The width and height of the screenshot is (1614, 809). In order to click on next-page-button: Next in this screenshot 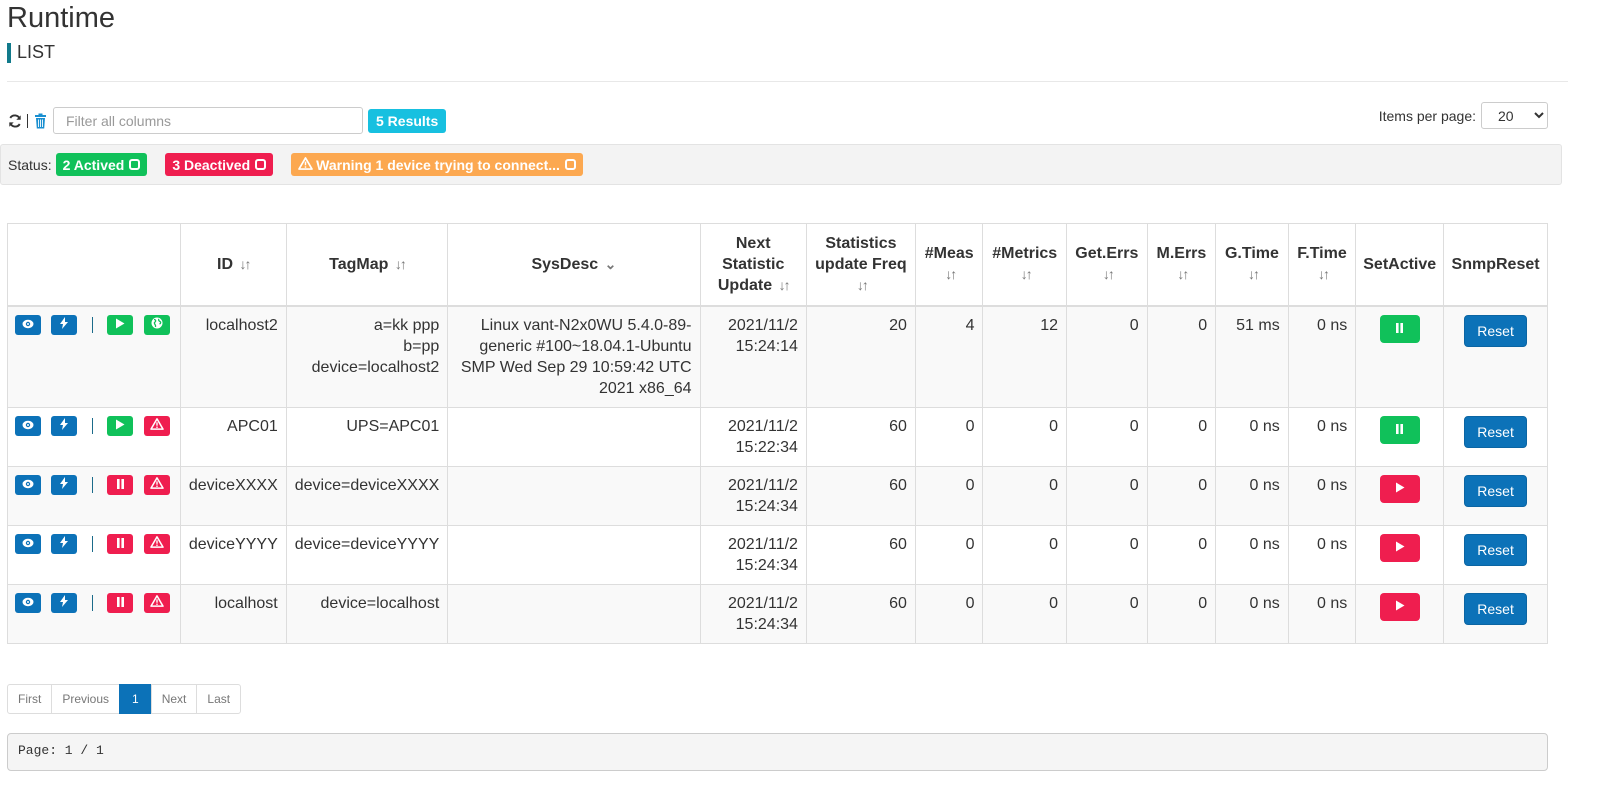, I will do `click(174, 699)`.